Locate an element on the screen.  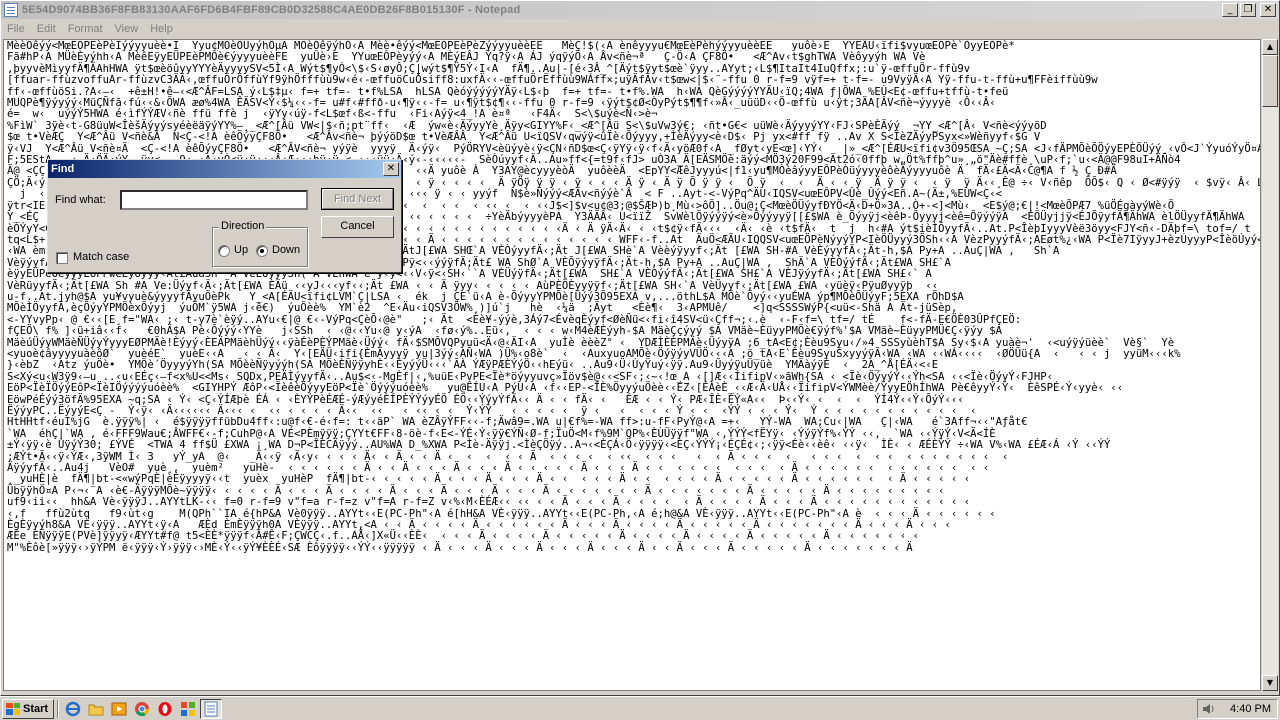
match-case-label: Match case is located at coordinates (101, 257).